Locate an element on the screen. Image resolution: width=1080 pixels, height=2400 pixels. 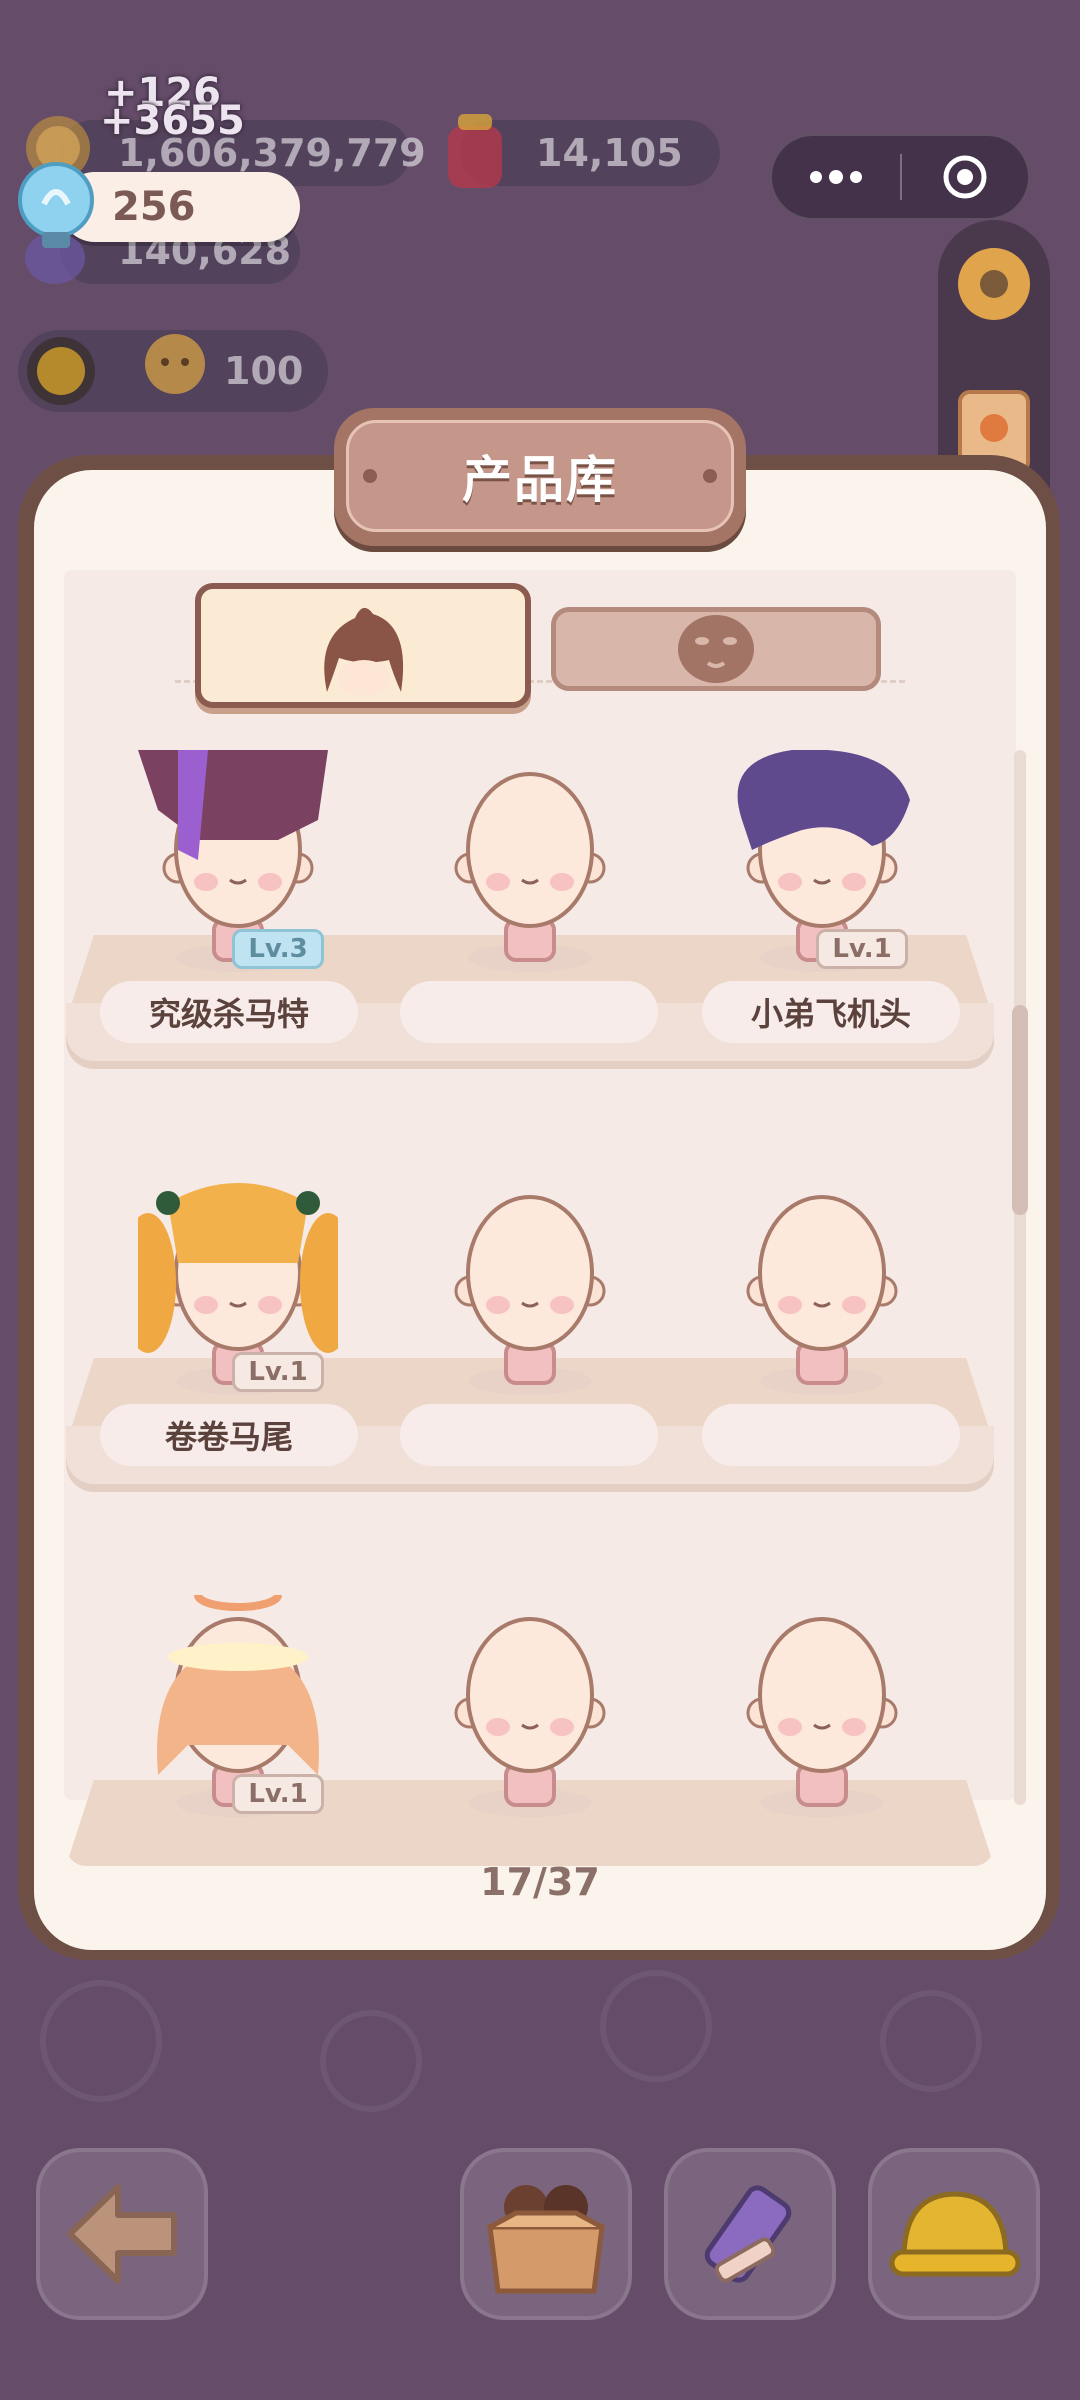
close-miniprogram-button is located at coordinates (965, 177).